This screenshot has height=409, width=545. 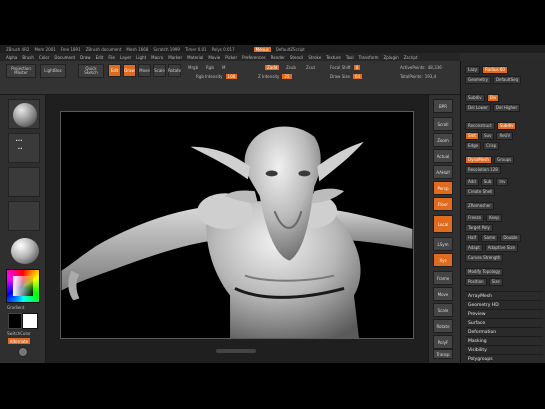 I want to click on lazy-button: Lazy, so click(x=473, y=69).